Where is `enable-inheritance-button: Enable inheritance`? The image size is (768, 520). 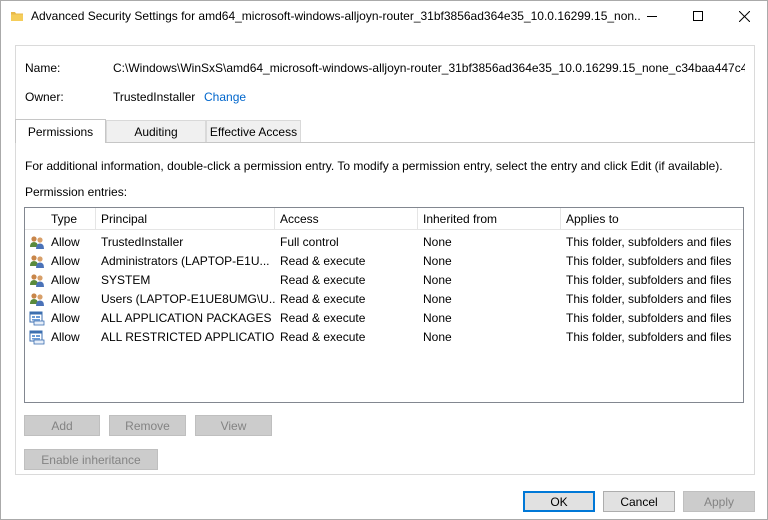
enable-inheritance-button: Enable inheritance is located at coordinates (91, 459).